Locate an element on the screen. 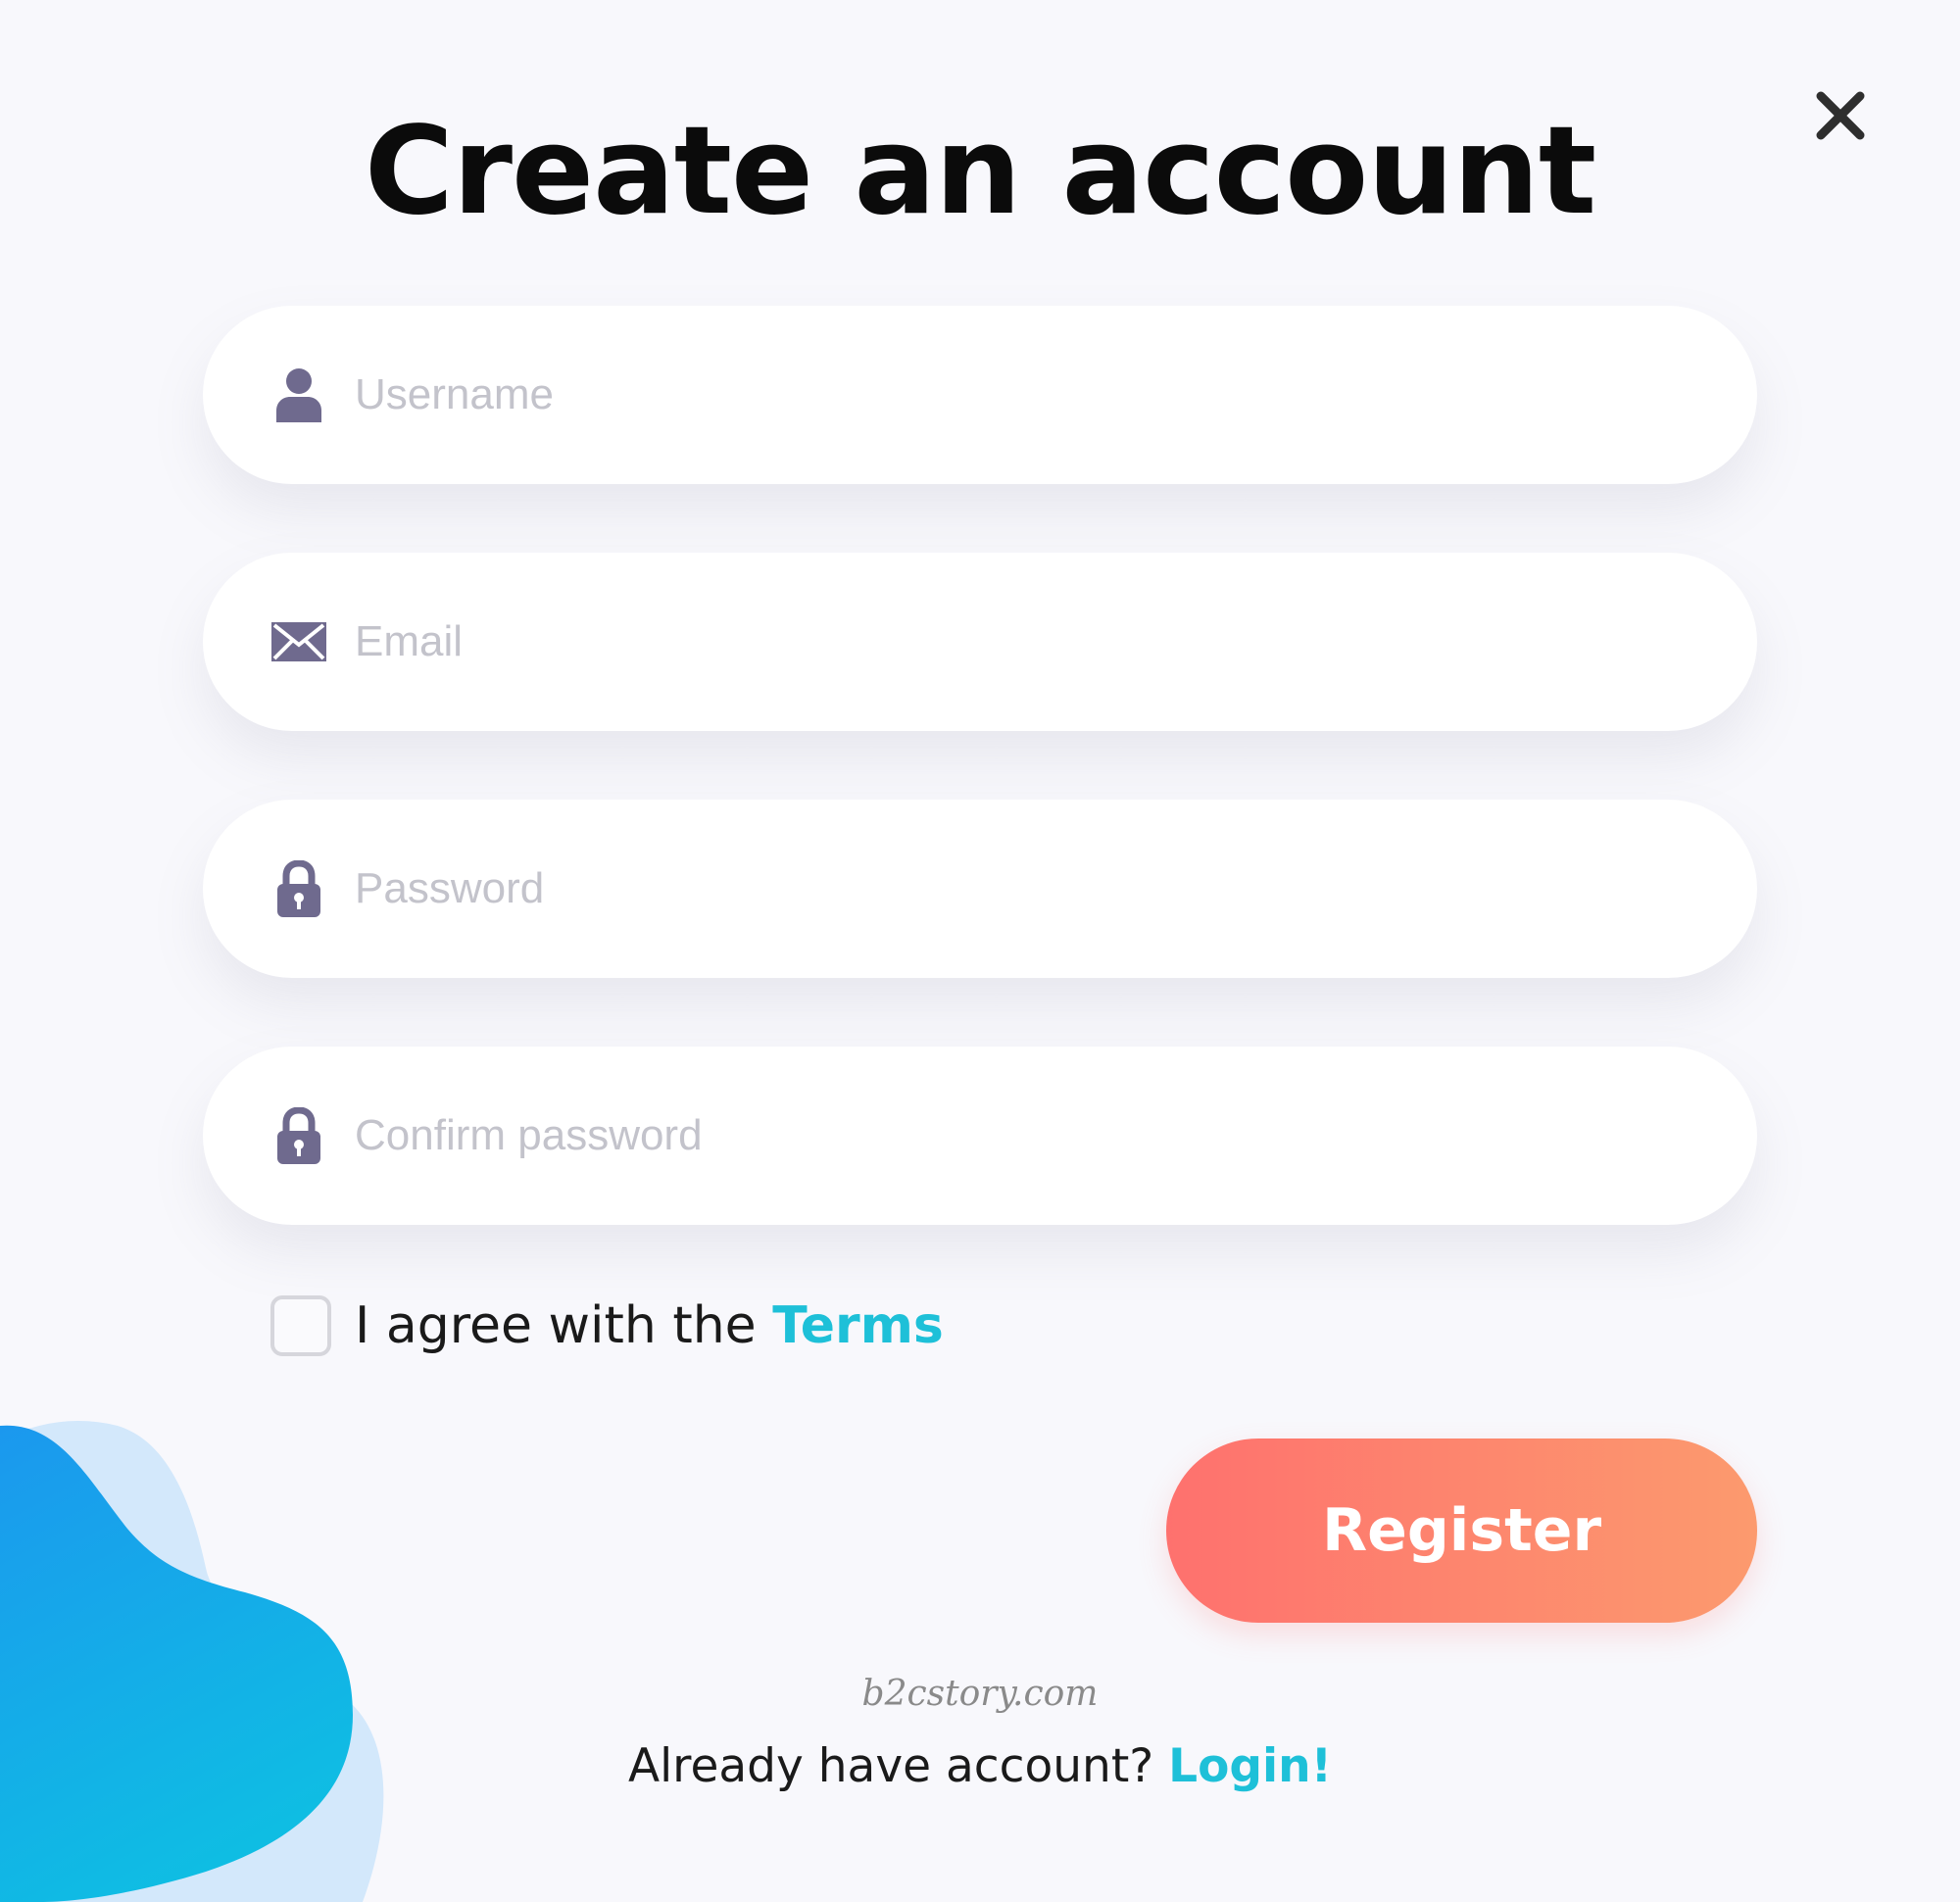  confirm-password-field-wrapper is located at coordinates (980, 1136).